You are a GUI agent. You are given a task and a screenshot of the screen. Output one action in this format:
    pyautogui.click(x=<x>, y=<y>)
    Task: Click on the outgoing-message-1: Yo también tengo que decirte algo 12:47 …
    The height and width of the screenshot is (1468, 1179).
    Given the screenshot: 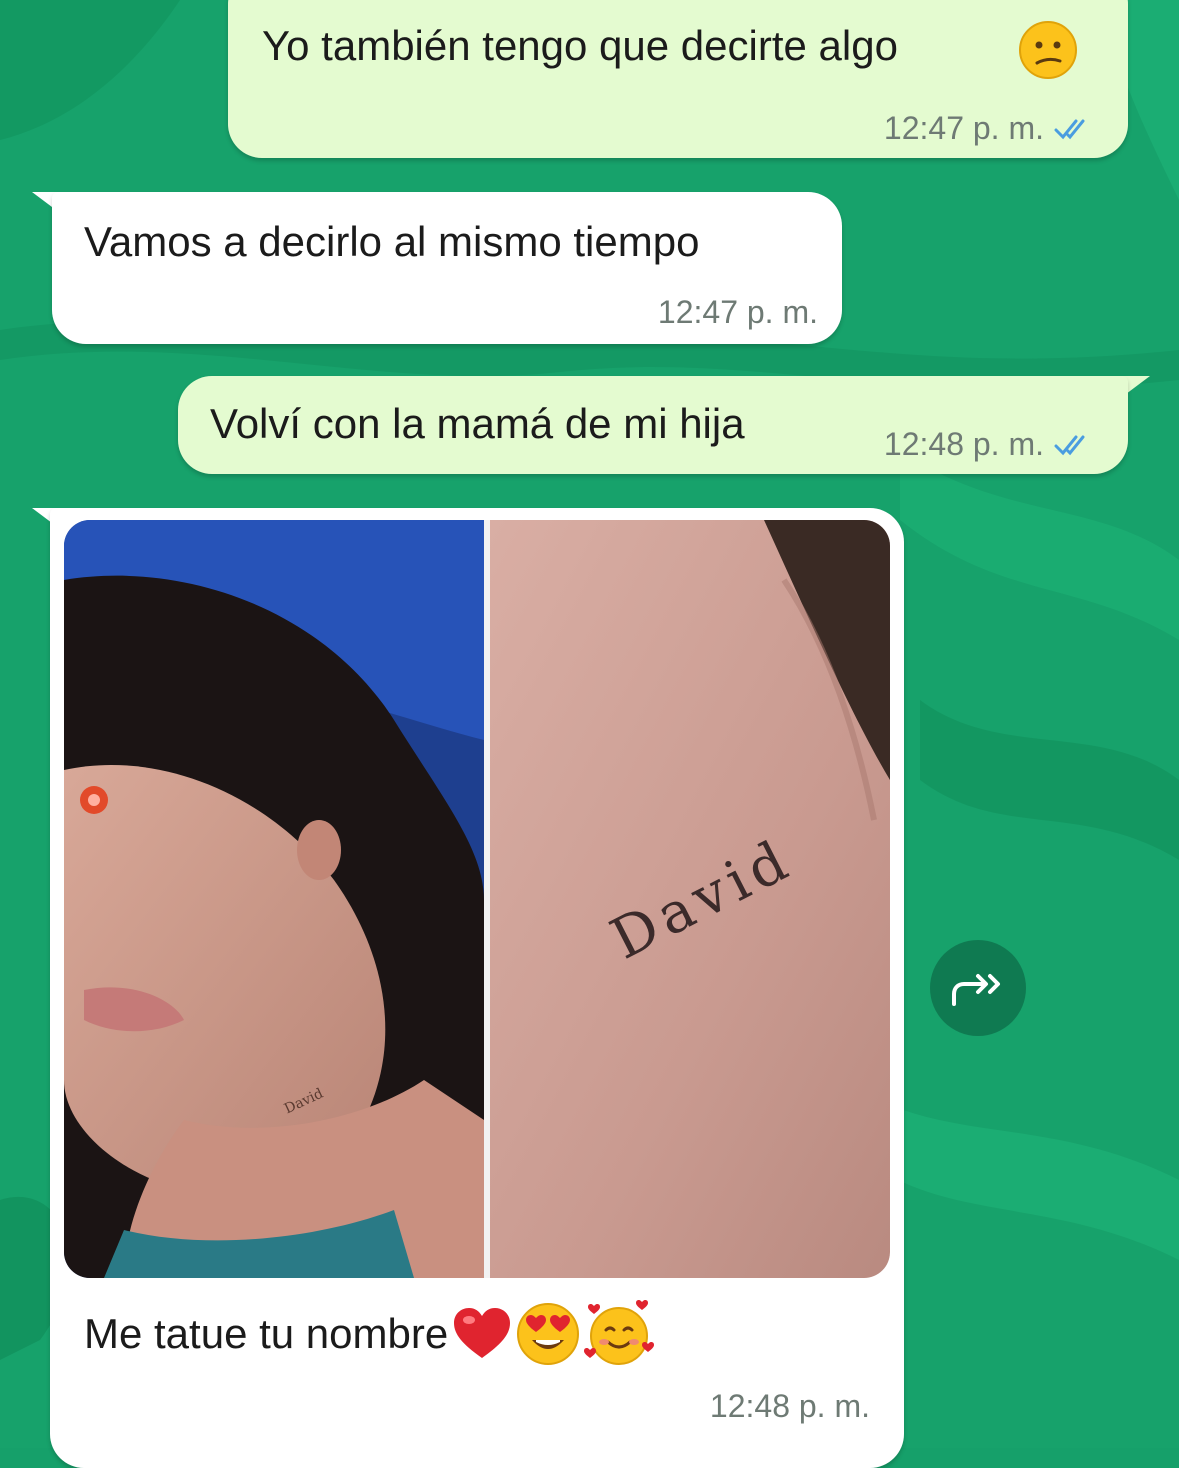 What is the action you would take?
    pyautogui.click(x=678, y=79)
    